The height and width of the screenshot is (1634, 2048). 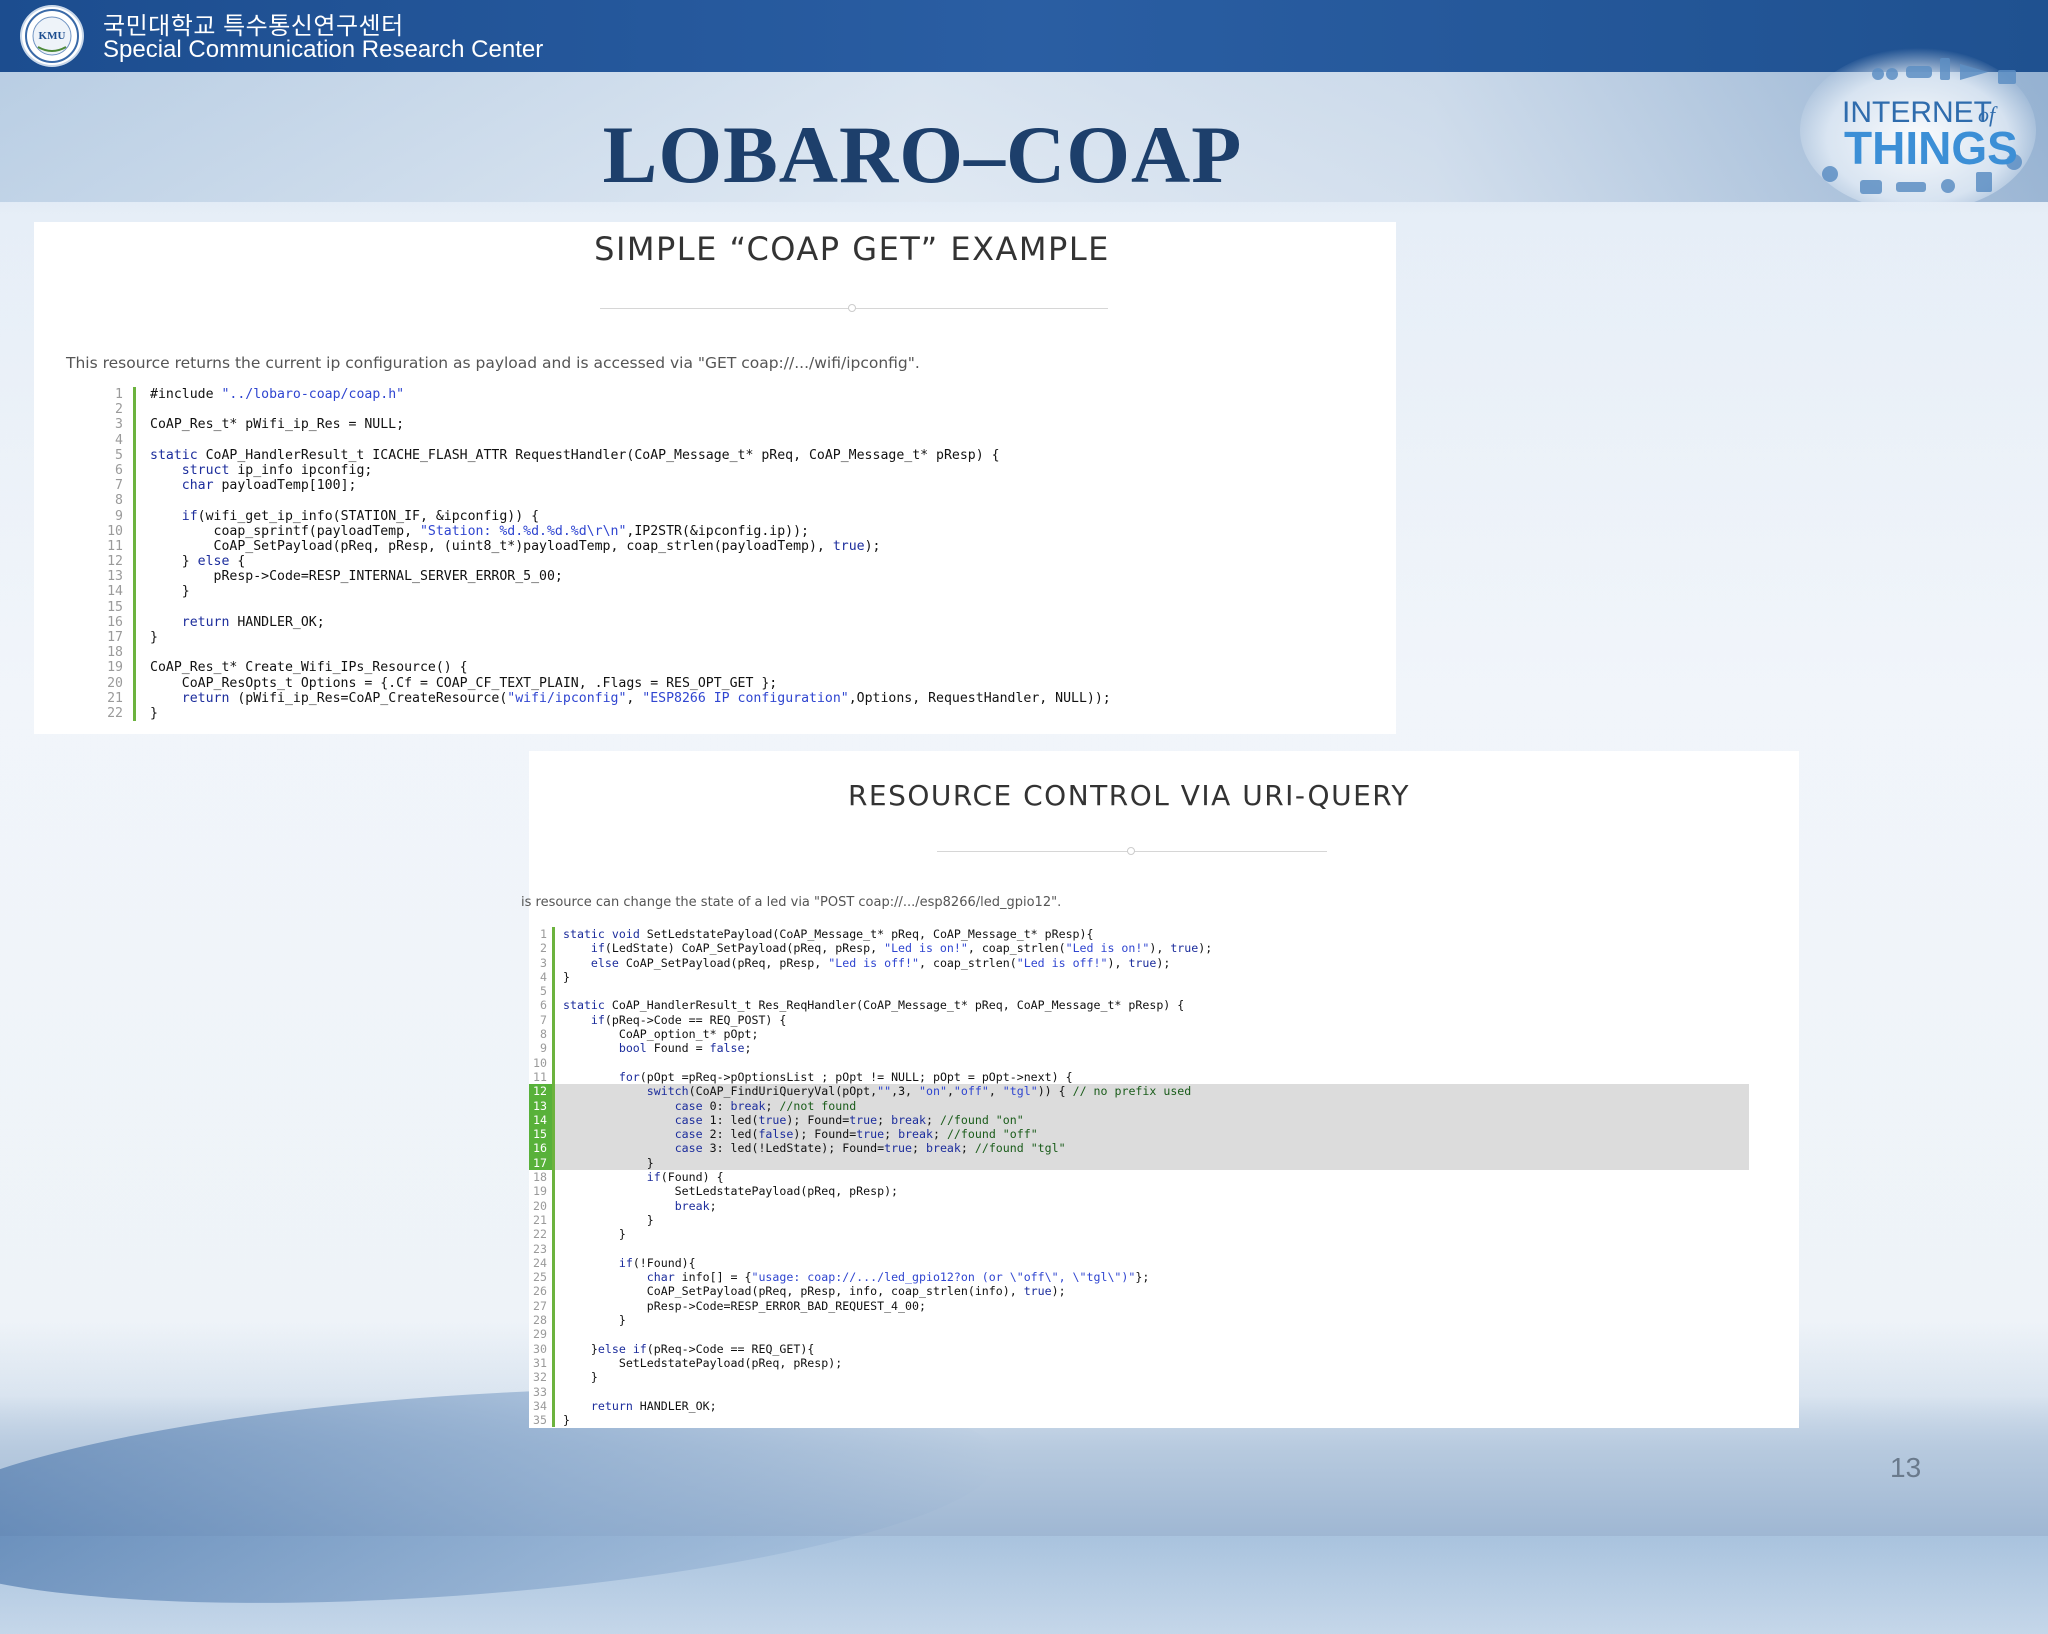 What do you see at coordinates (542, 1263) in the screenshot?
I see `line-number: 24` at bounding box center [542, 1263].